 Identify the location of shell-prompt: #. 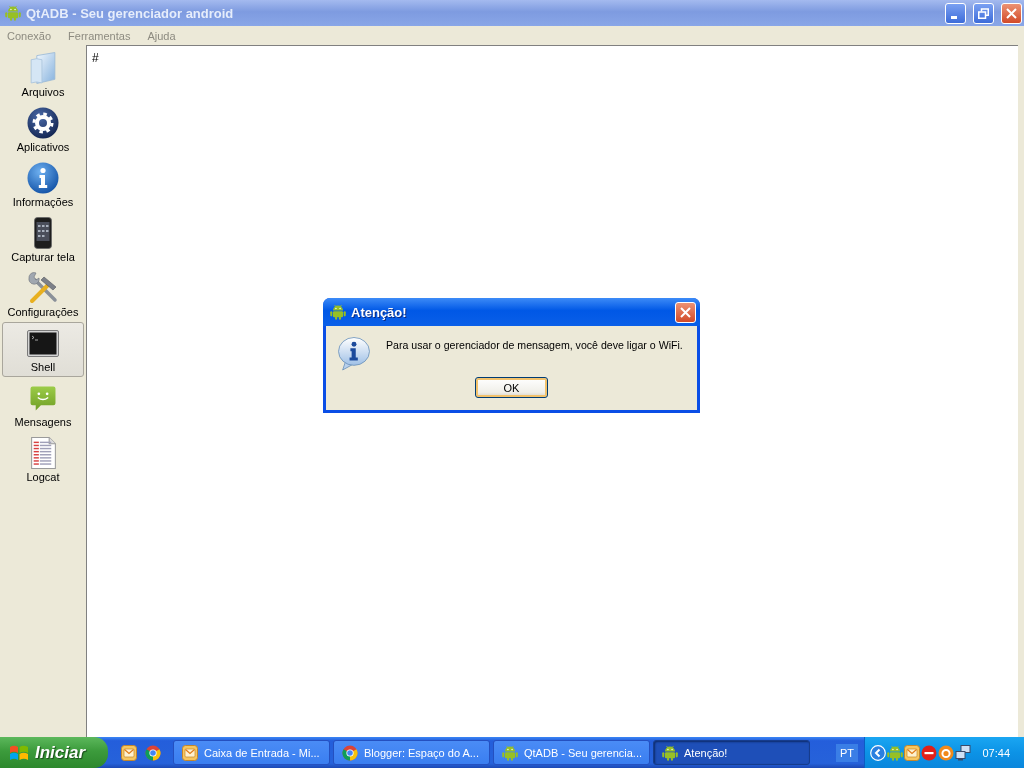
(95, 58).